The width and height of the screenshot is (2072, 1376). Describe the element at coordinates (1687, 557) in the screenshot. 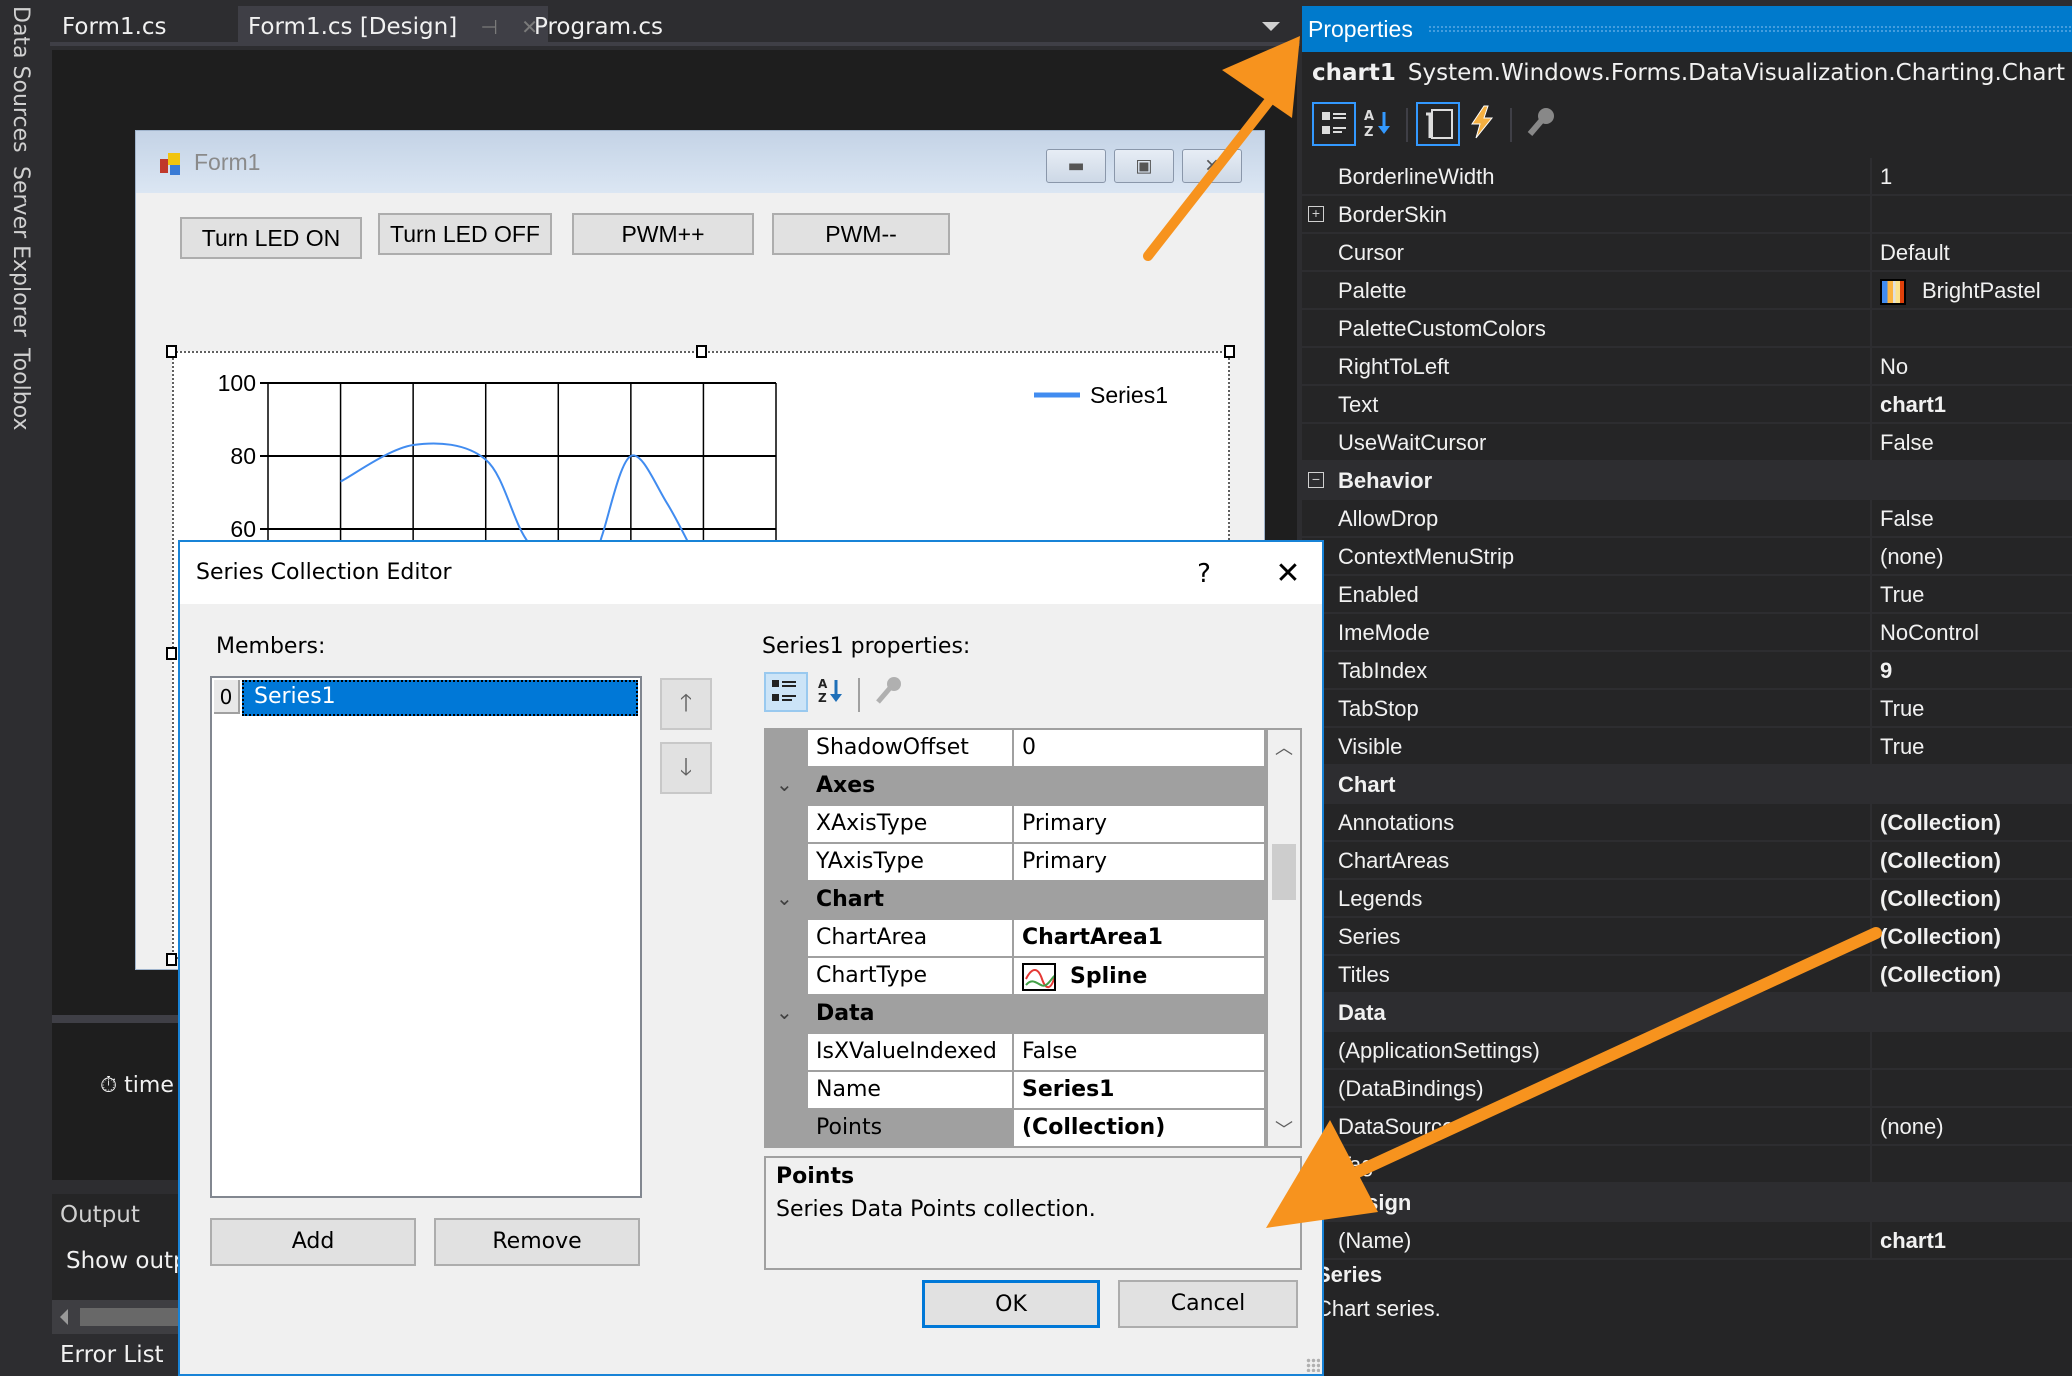

I see `property-row: ContextMenuStrip (none)` at that location.